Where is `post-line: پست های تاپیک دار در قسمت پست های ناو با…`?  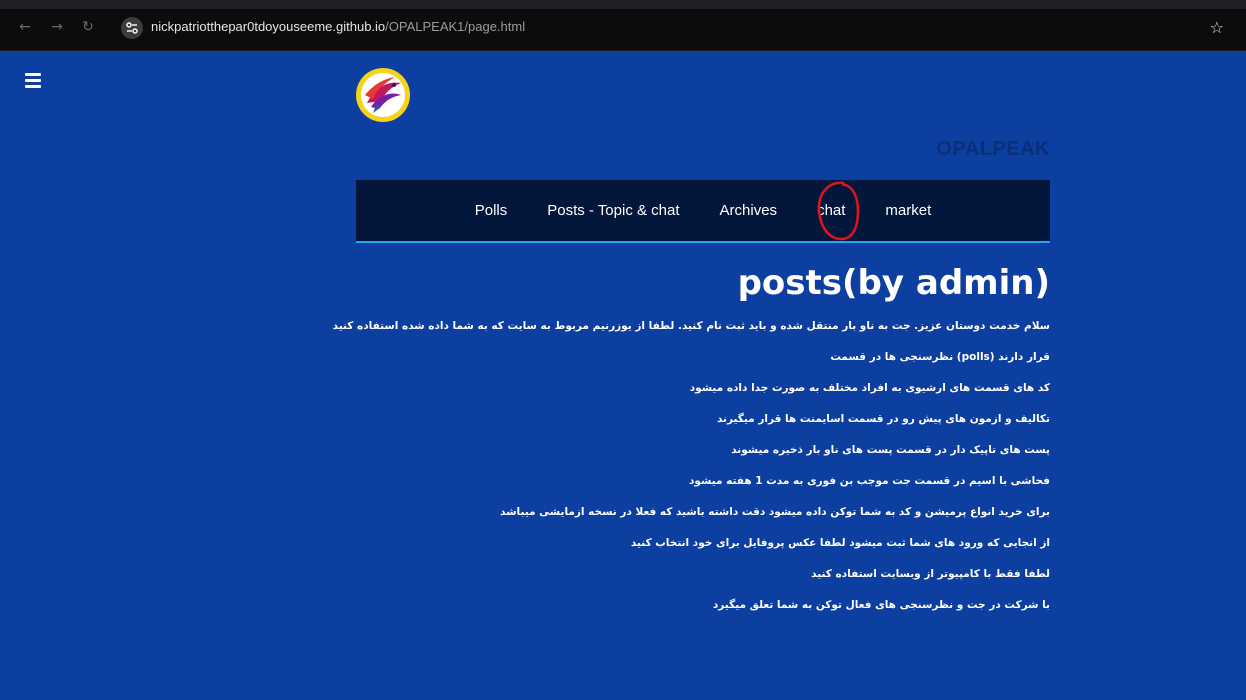 post-line: پست های تاپیک دار در قسمت پست های ناو با… is located at coordinates (890, 450).